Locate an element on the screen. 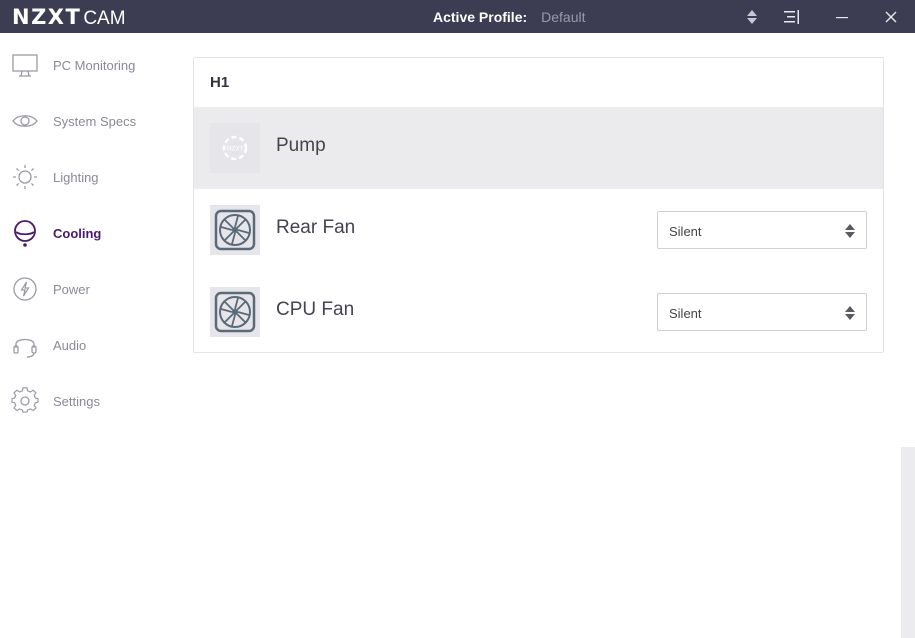  device-row-pump: NZXT Pump is located at coordinates (538, 148).